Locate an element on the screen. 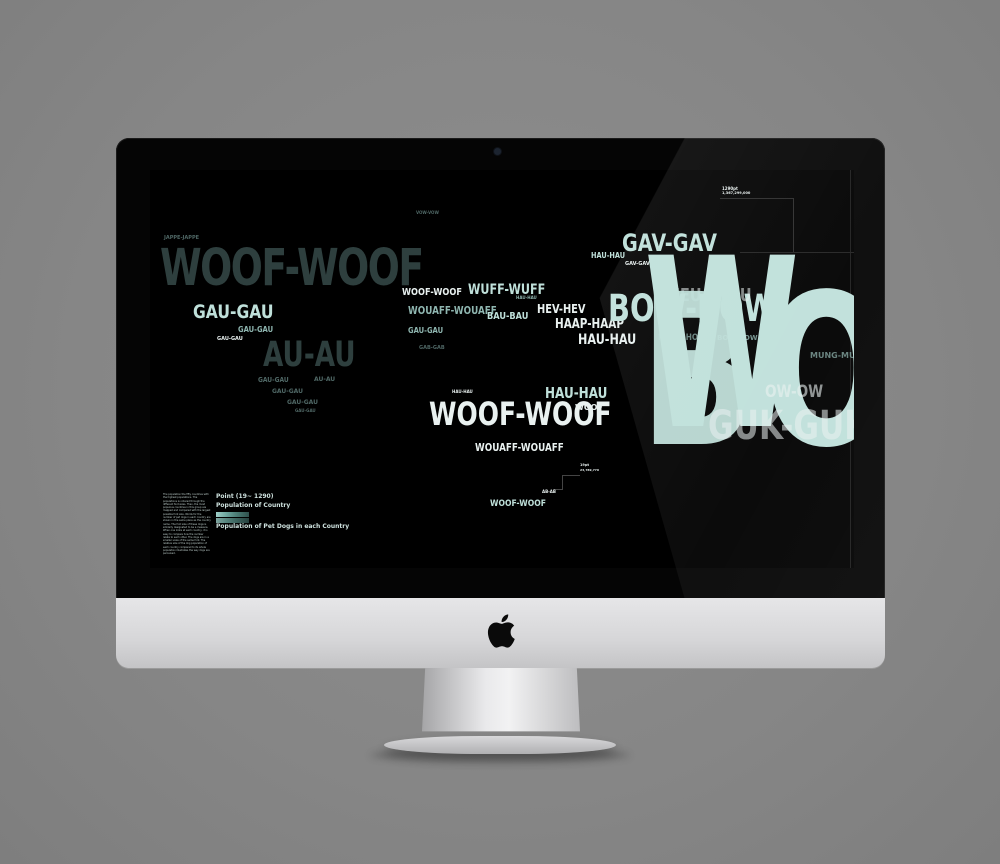  word-woof-woof-small: WOOF-WOOF is located at coordinates (432, 292).